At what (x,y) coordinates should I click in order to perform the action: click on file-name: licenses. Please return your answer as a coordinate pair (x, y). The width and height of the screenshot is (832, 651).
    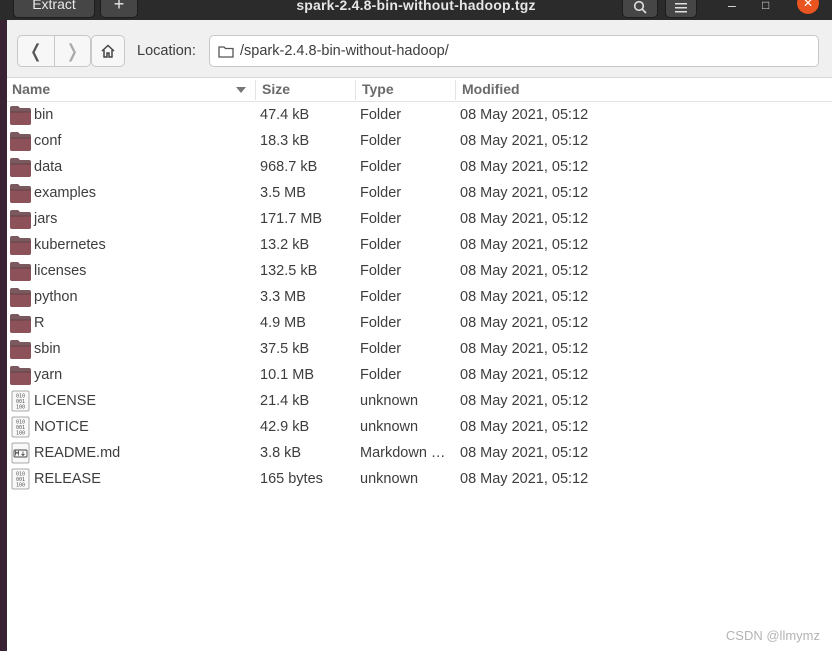
    Looking at the image, I should click on (60, 271).